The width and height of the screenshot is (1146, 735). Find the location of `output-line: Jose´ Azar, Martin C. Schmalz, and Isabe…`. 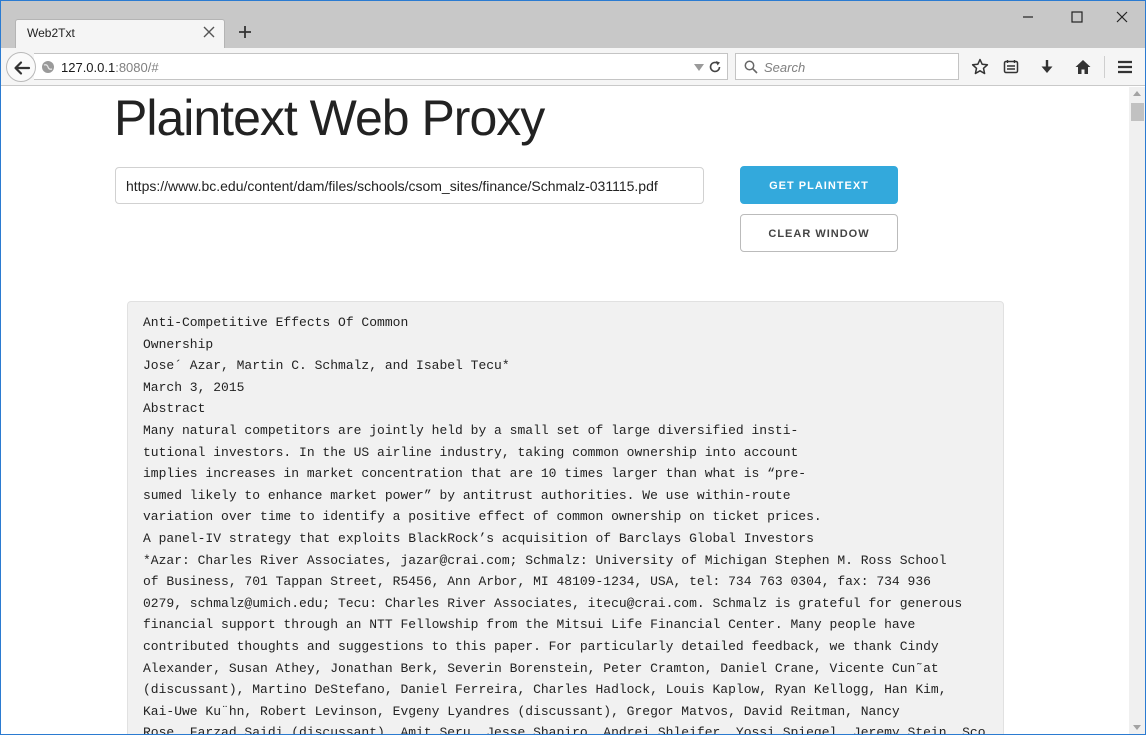

output-line: Jose´ Azar, Martin C. Schmalz, and Isabe… is located at coordinates (326, 366).